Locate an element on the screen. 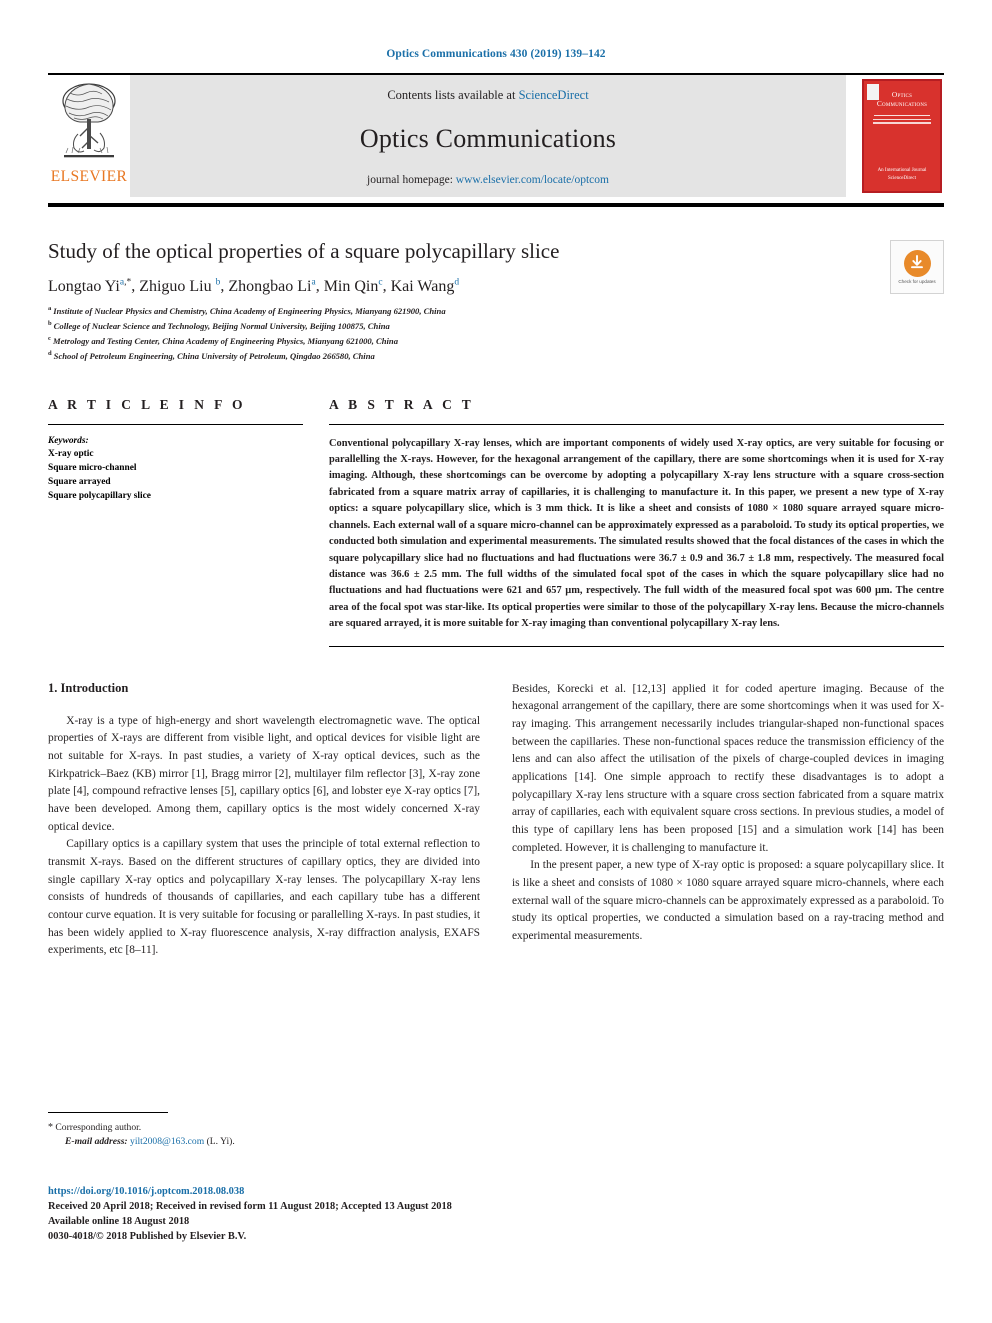 This screenshot has width=992, height=1323. email-link: yilt2008@163.com is located at coordinates (167, 1141).